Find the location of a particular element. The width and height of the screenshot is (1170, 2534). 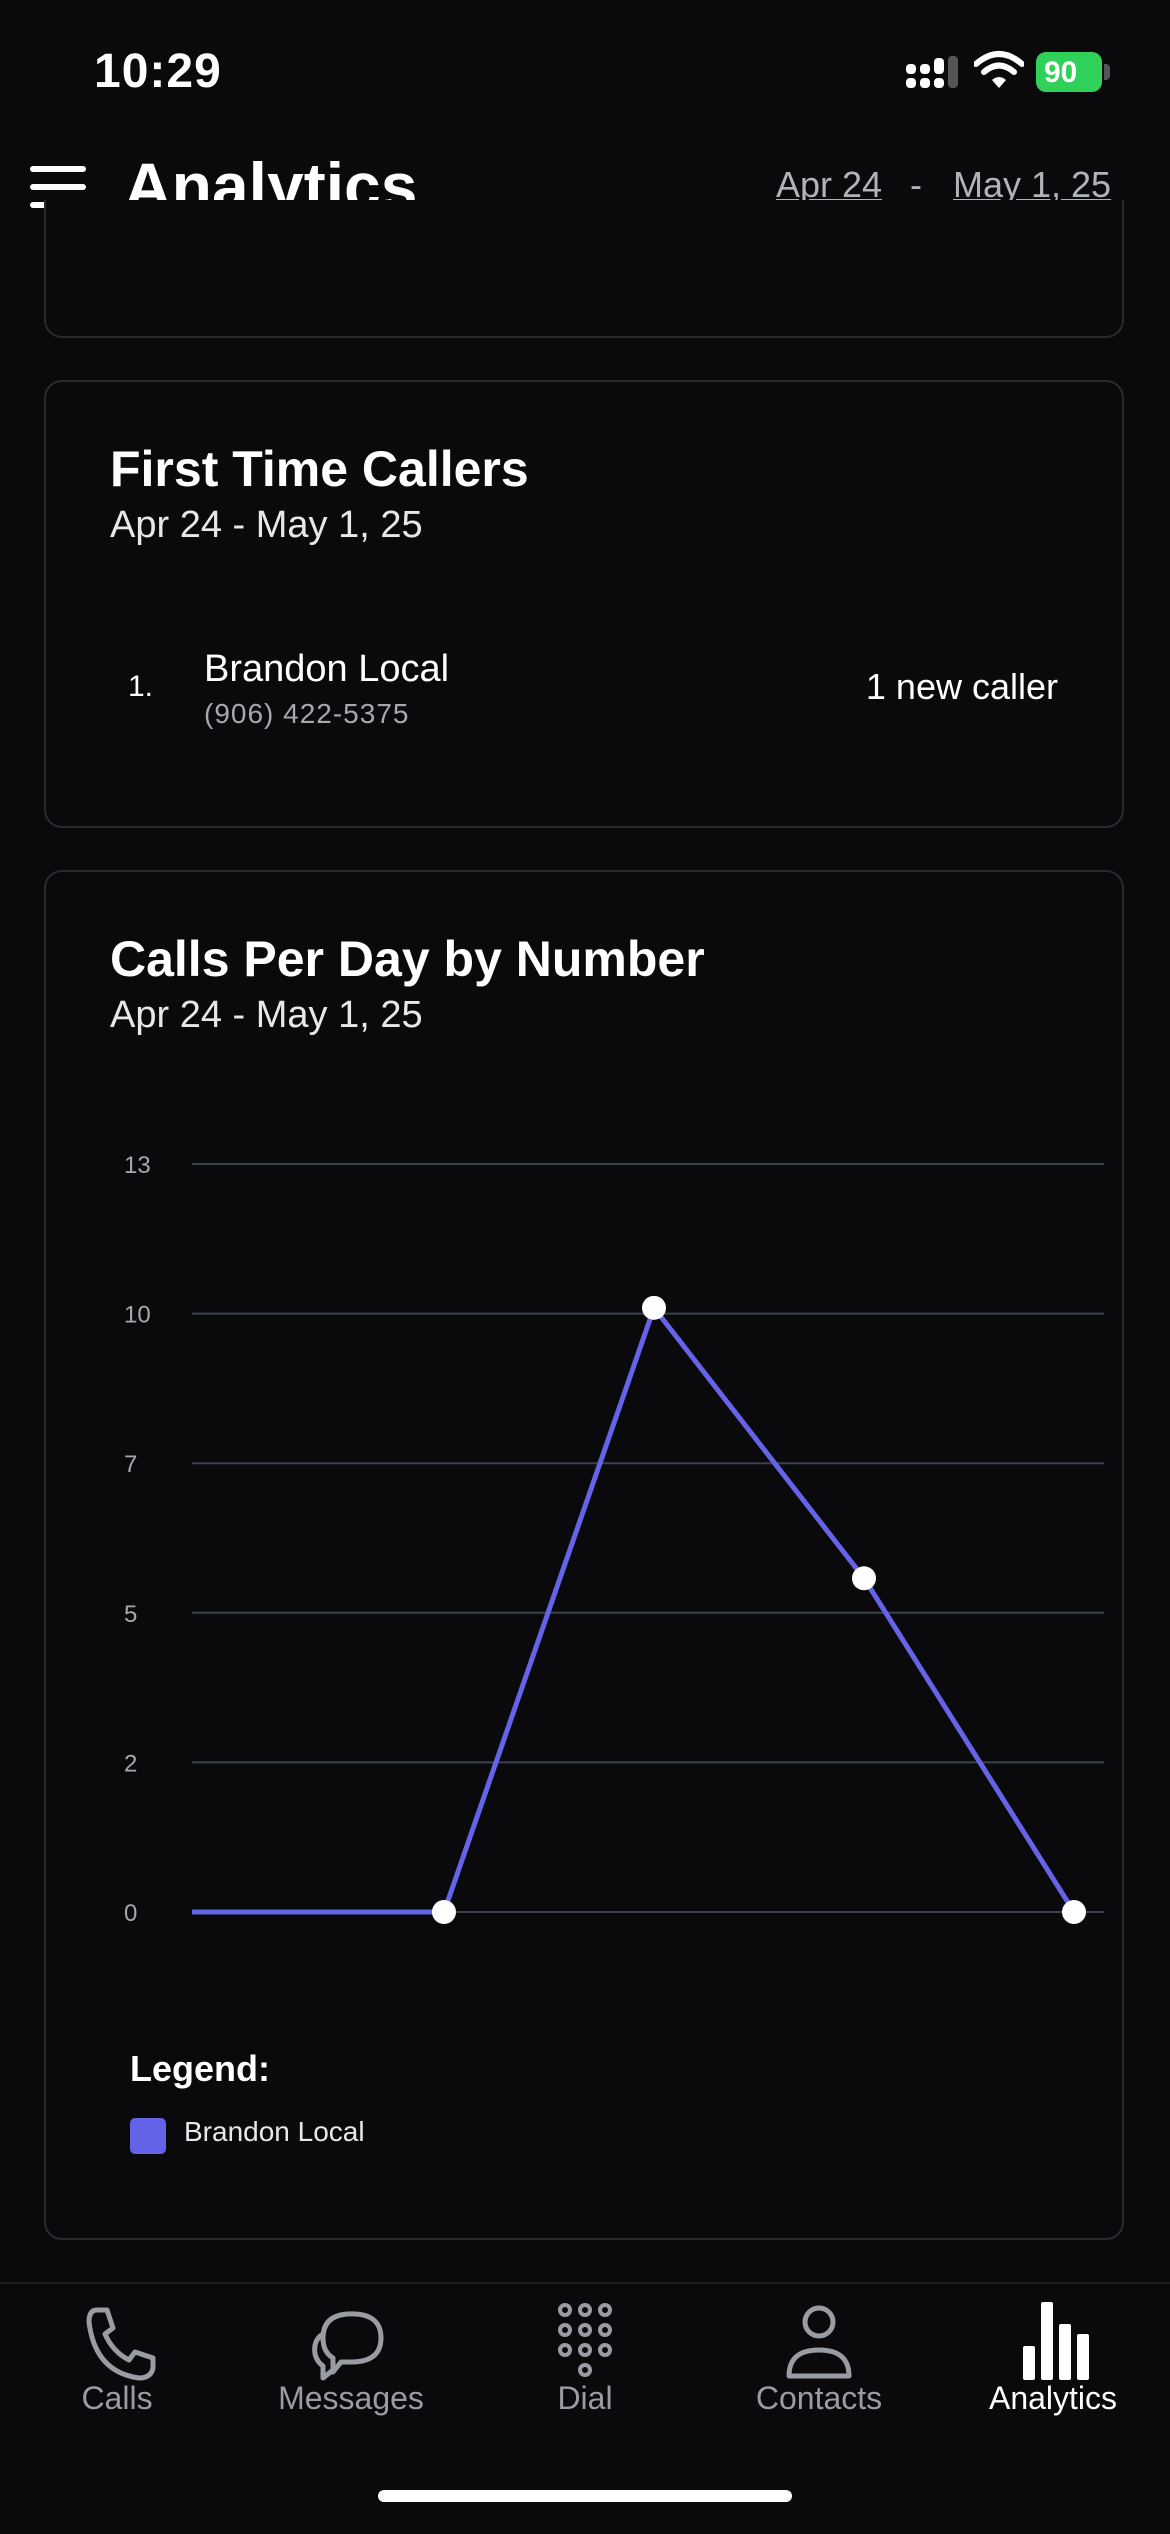

caller-phone: (906) 422-5375 is located at coordinates (307, 713).